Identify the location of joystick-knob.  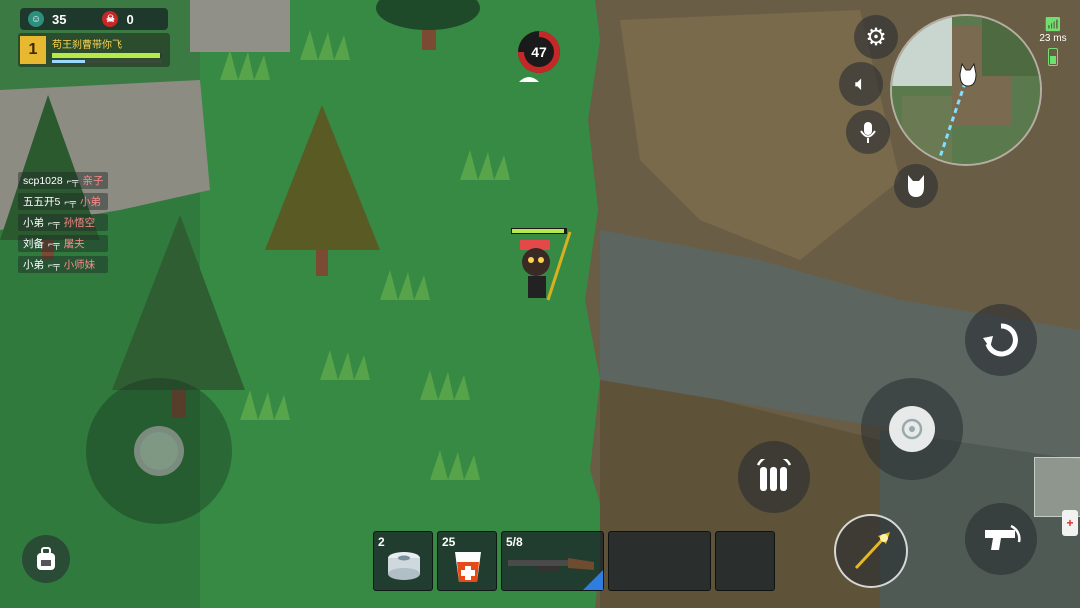
(159, 451).